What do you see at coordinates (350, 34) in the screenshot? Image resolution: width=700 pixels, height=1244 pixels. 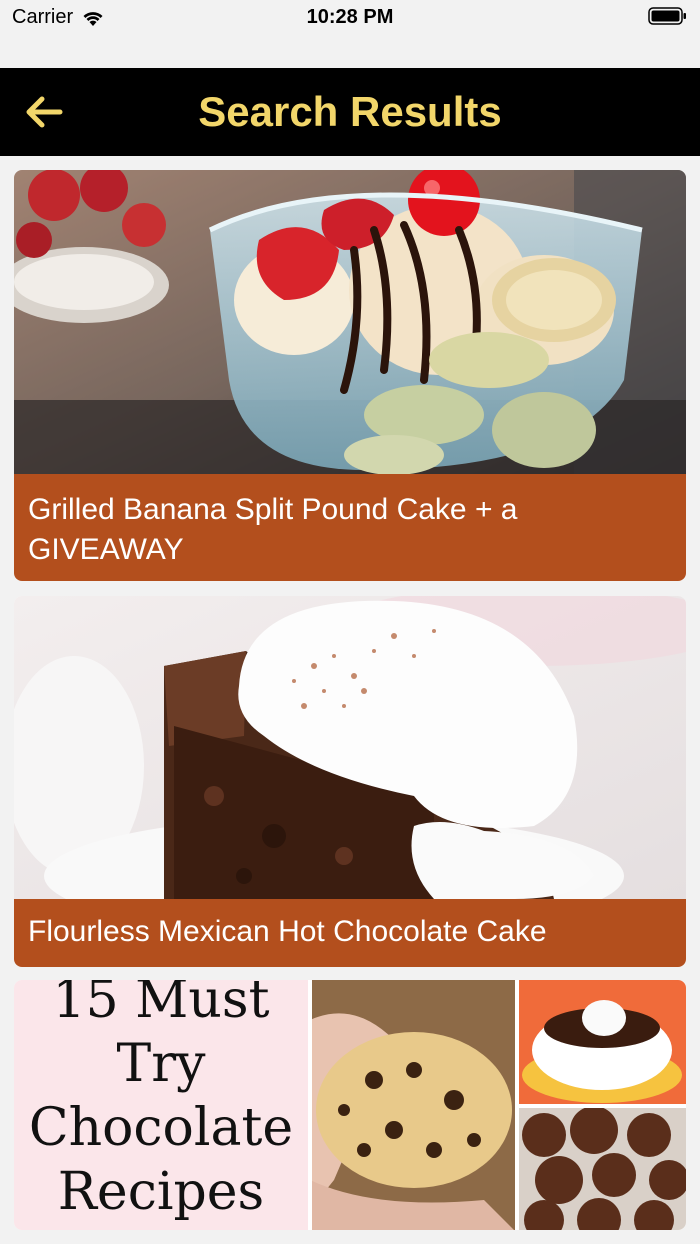 I see `status-bar: Carrier 10:28 PM` at bounding box center [350, 34].